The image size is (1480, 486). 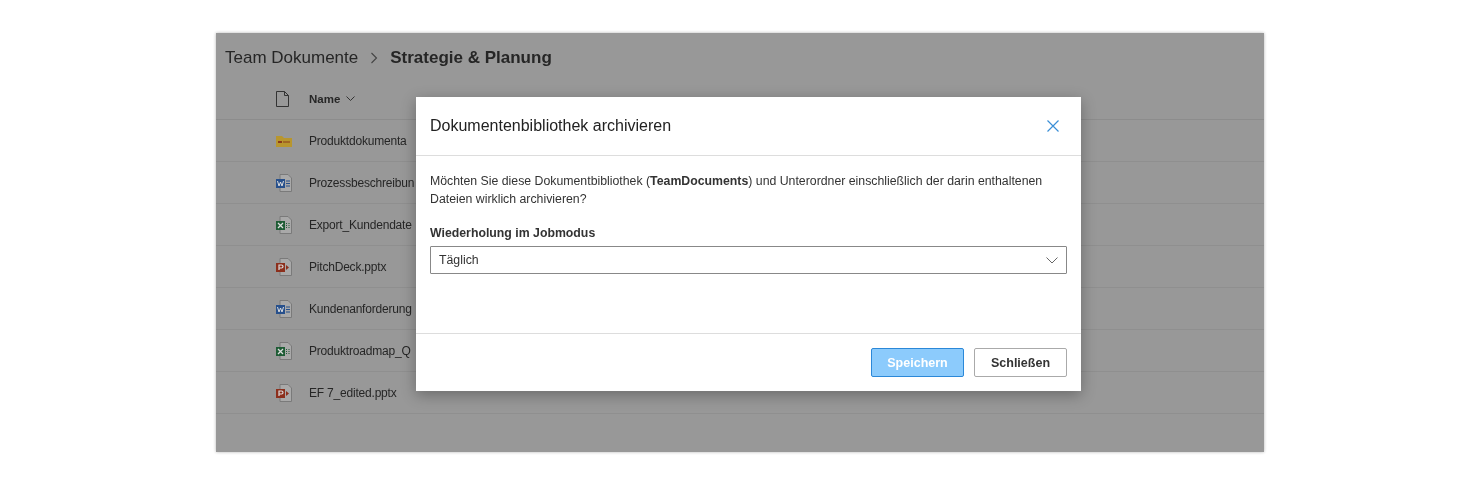 What do you see at coordinates (362, 182) in the screenshot?
I see `file-name: Prozessbeschreibun` at bounding box center [362, 182].